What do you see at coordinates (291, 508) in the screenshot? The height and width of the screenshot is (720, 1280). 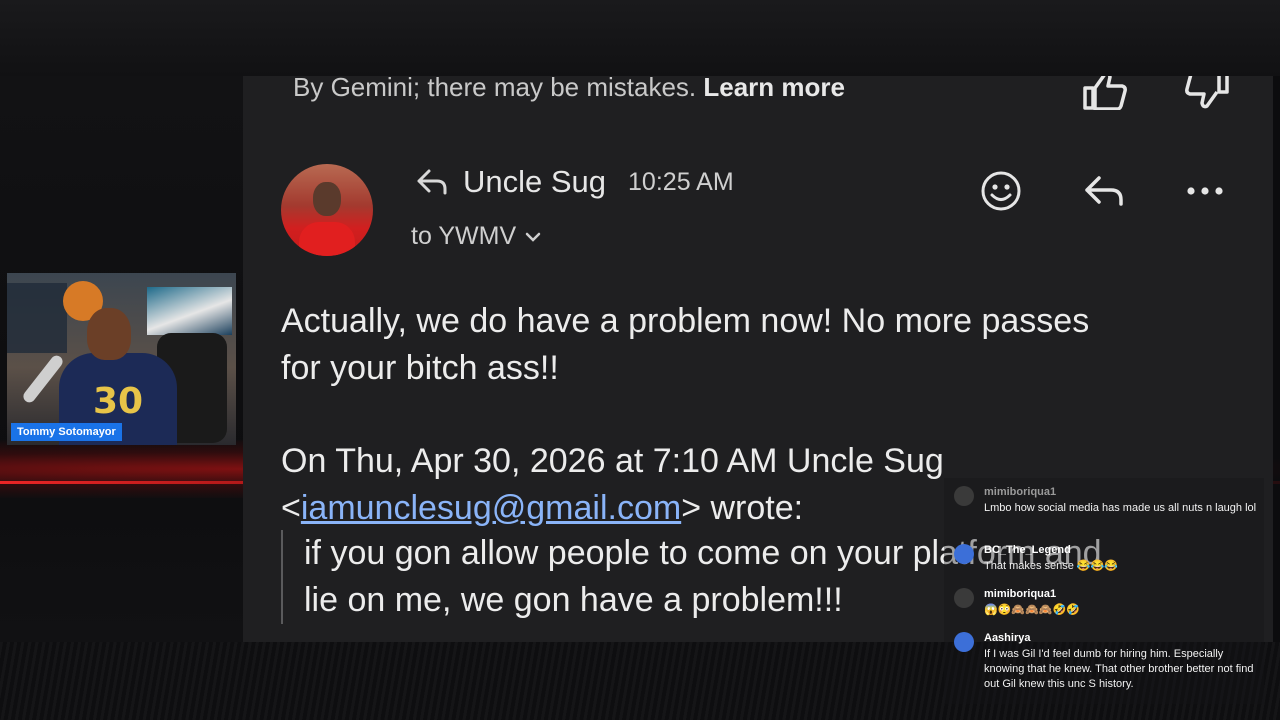 I see `quote-bracket: <` at bounding box center [291, 508].